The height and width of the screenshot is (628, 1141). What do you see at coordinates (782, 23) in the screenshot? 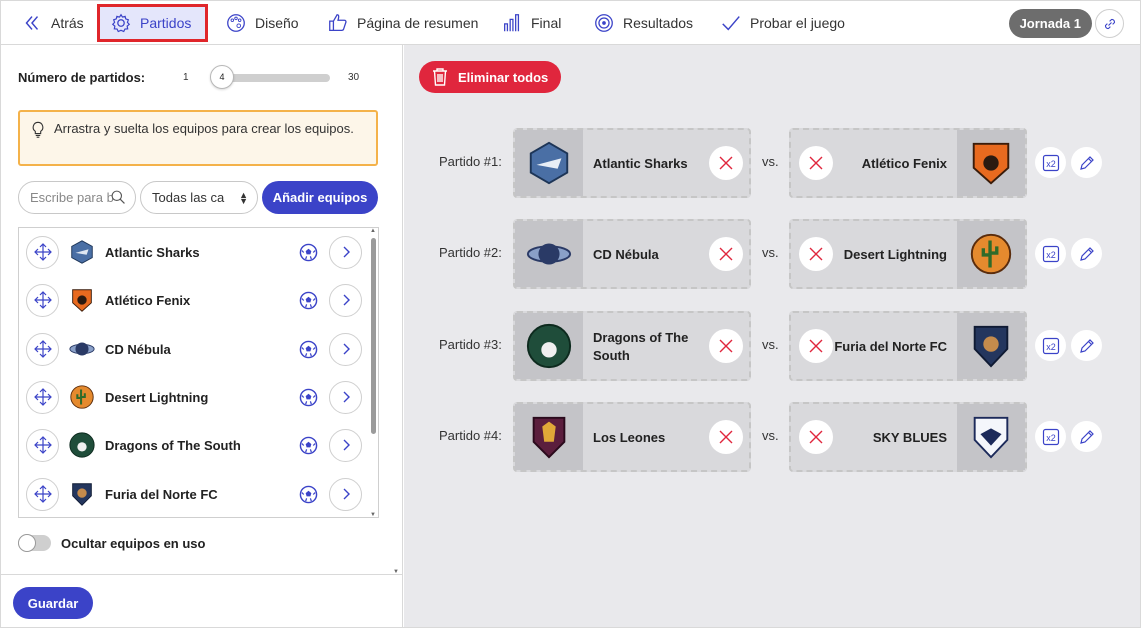
I see `tab-probar-juego: Probar el juego` at bounding box center [782, 23].